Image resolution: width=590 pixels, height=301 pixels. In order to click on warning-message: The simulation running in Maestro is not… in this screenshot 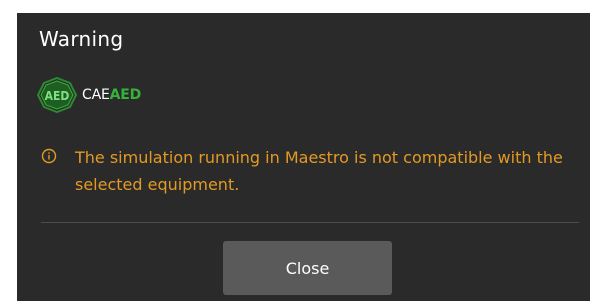, I will do `click(319, 171)`.